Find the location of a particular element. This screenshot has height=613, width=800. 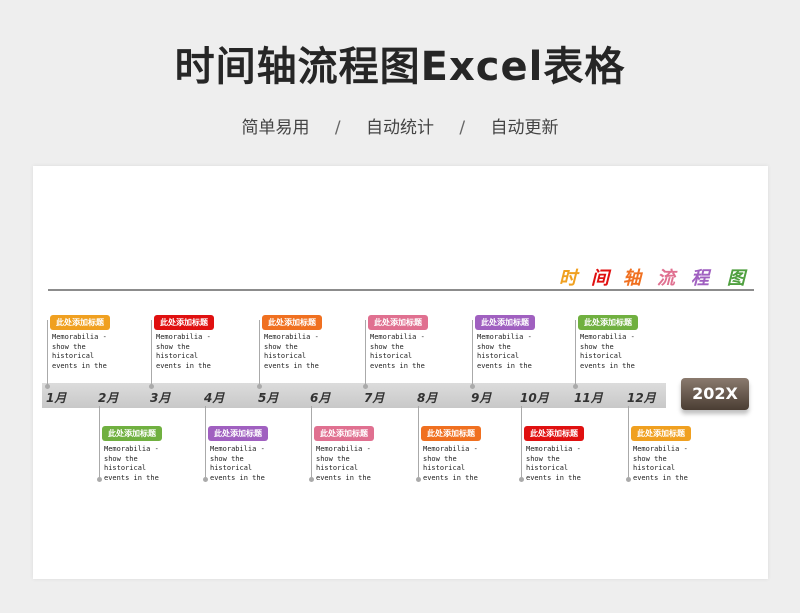

month-label: 3月 is located at coordinates (160, 398).